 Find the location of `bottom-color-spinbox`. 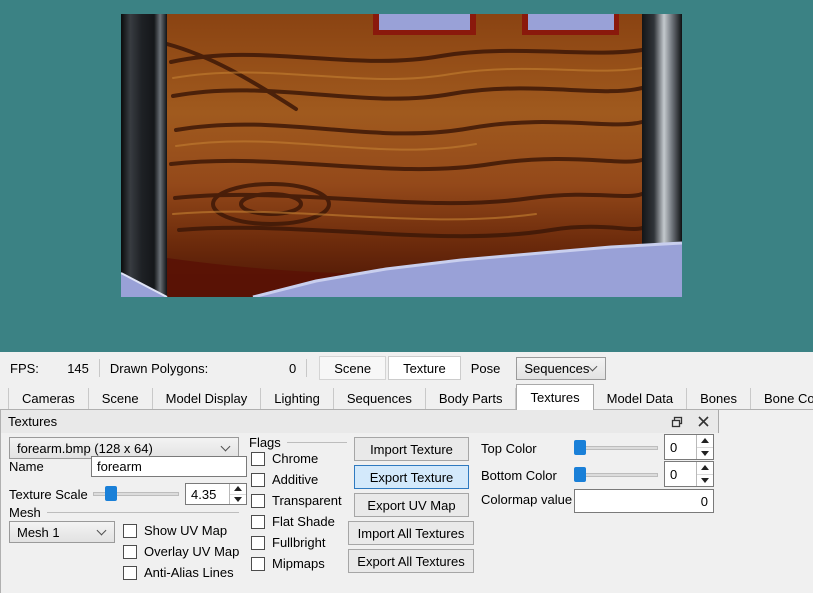

bottom-color-spinbox is located at coordinates (689, 474).